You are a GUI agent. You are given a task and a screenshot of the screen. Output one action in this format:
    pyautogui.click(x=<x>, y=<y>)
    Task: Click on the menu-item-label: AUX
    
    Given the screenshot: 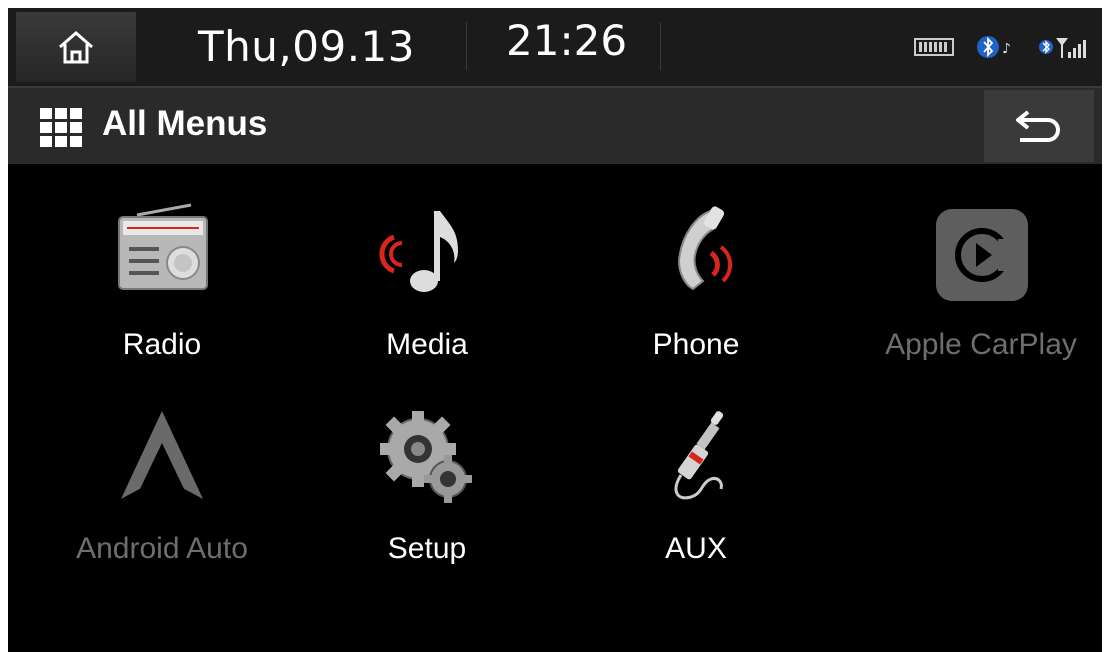 What is the action you would take?
    pyautogui.click(x=696, y=548)
    